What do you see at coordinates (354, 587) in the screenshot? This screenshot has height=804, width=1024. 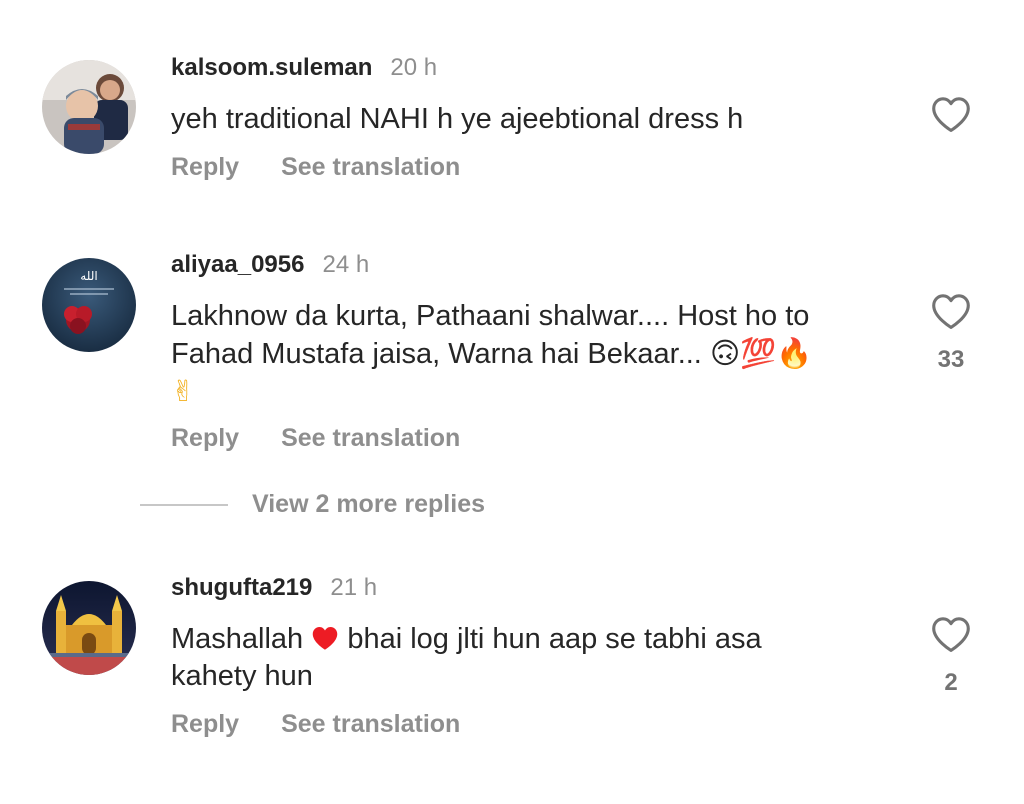 I see `comment-time: 21 h` at bounding box center [354, 587].